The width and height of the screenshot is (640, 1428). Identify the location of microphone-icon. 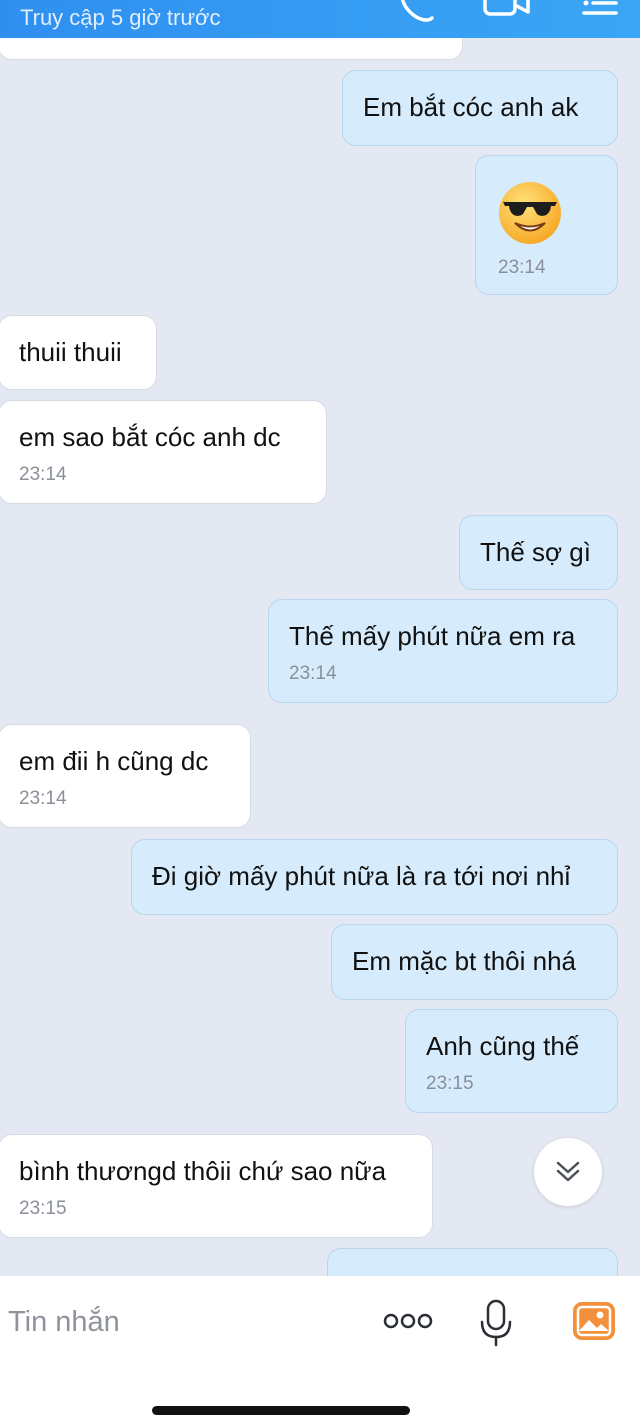
(496, 1323).